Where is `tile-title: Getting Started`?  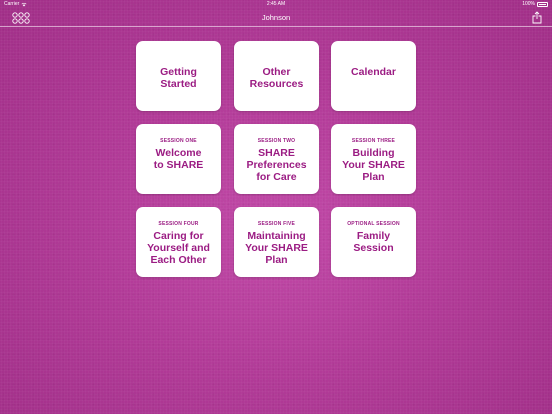
tile-title: Getting Started is located at coordinates (178, 77).